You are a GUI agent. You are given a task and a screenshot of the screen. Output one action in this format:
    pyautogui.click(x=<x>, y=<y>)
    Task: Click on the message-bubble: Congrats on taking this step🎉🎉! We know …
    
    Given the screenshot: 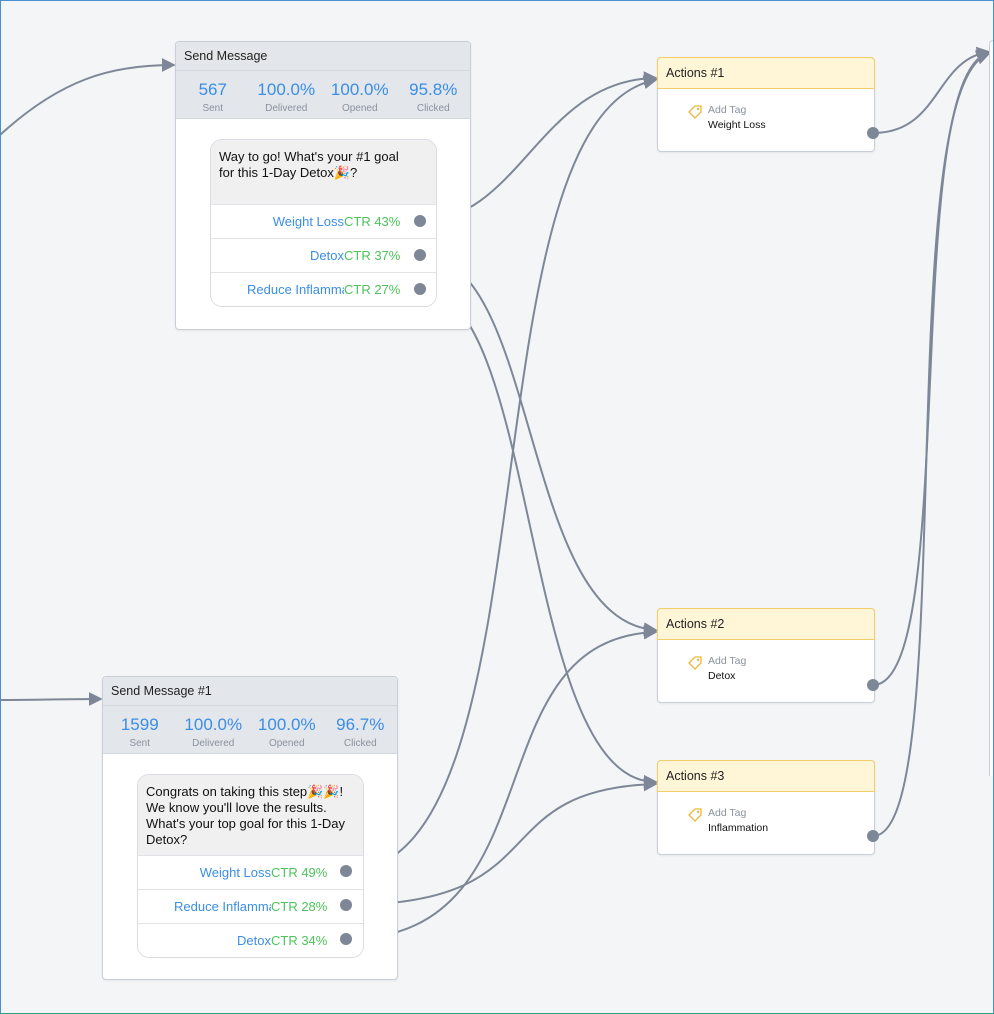 What is the action you would take?
    pyautogui.click(x=250, y=866)
    